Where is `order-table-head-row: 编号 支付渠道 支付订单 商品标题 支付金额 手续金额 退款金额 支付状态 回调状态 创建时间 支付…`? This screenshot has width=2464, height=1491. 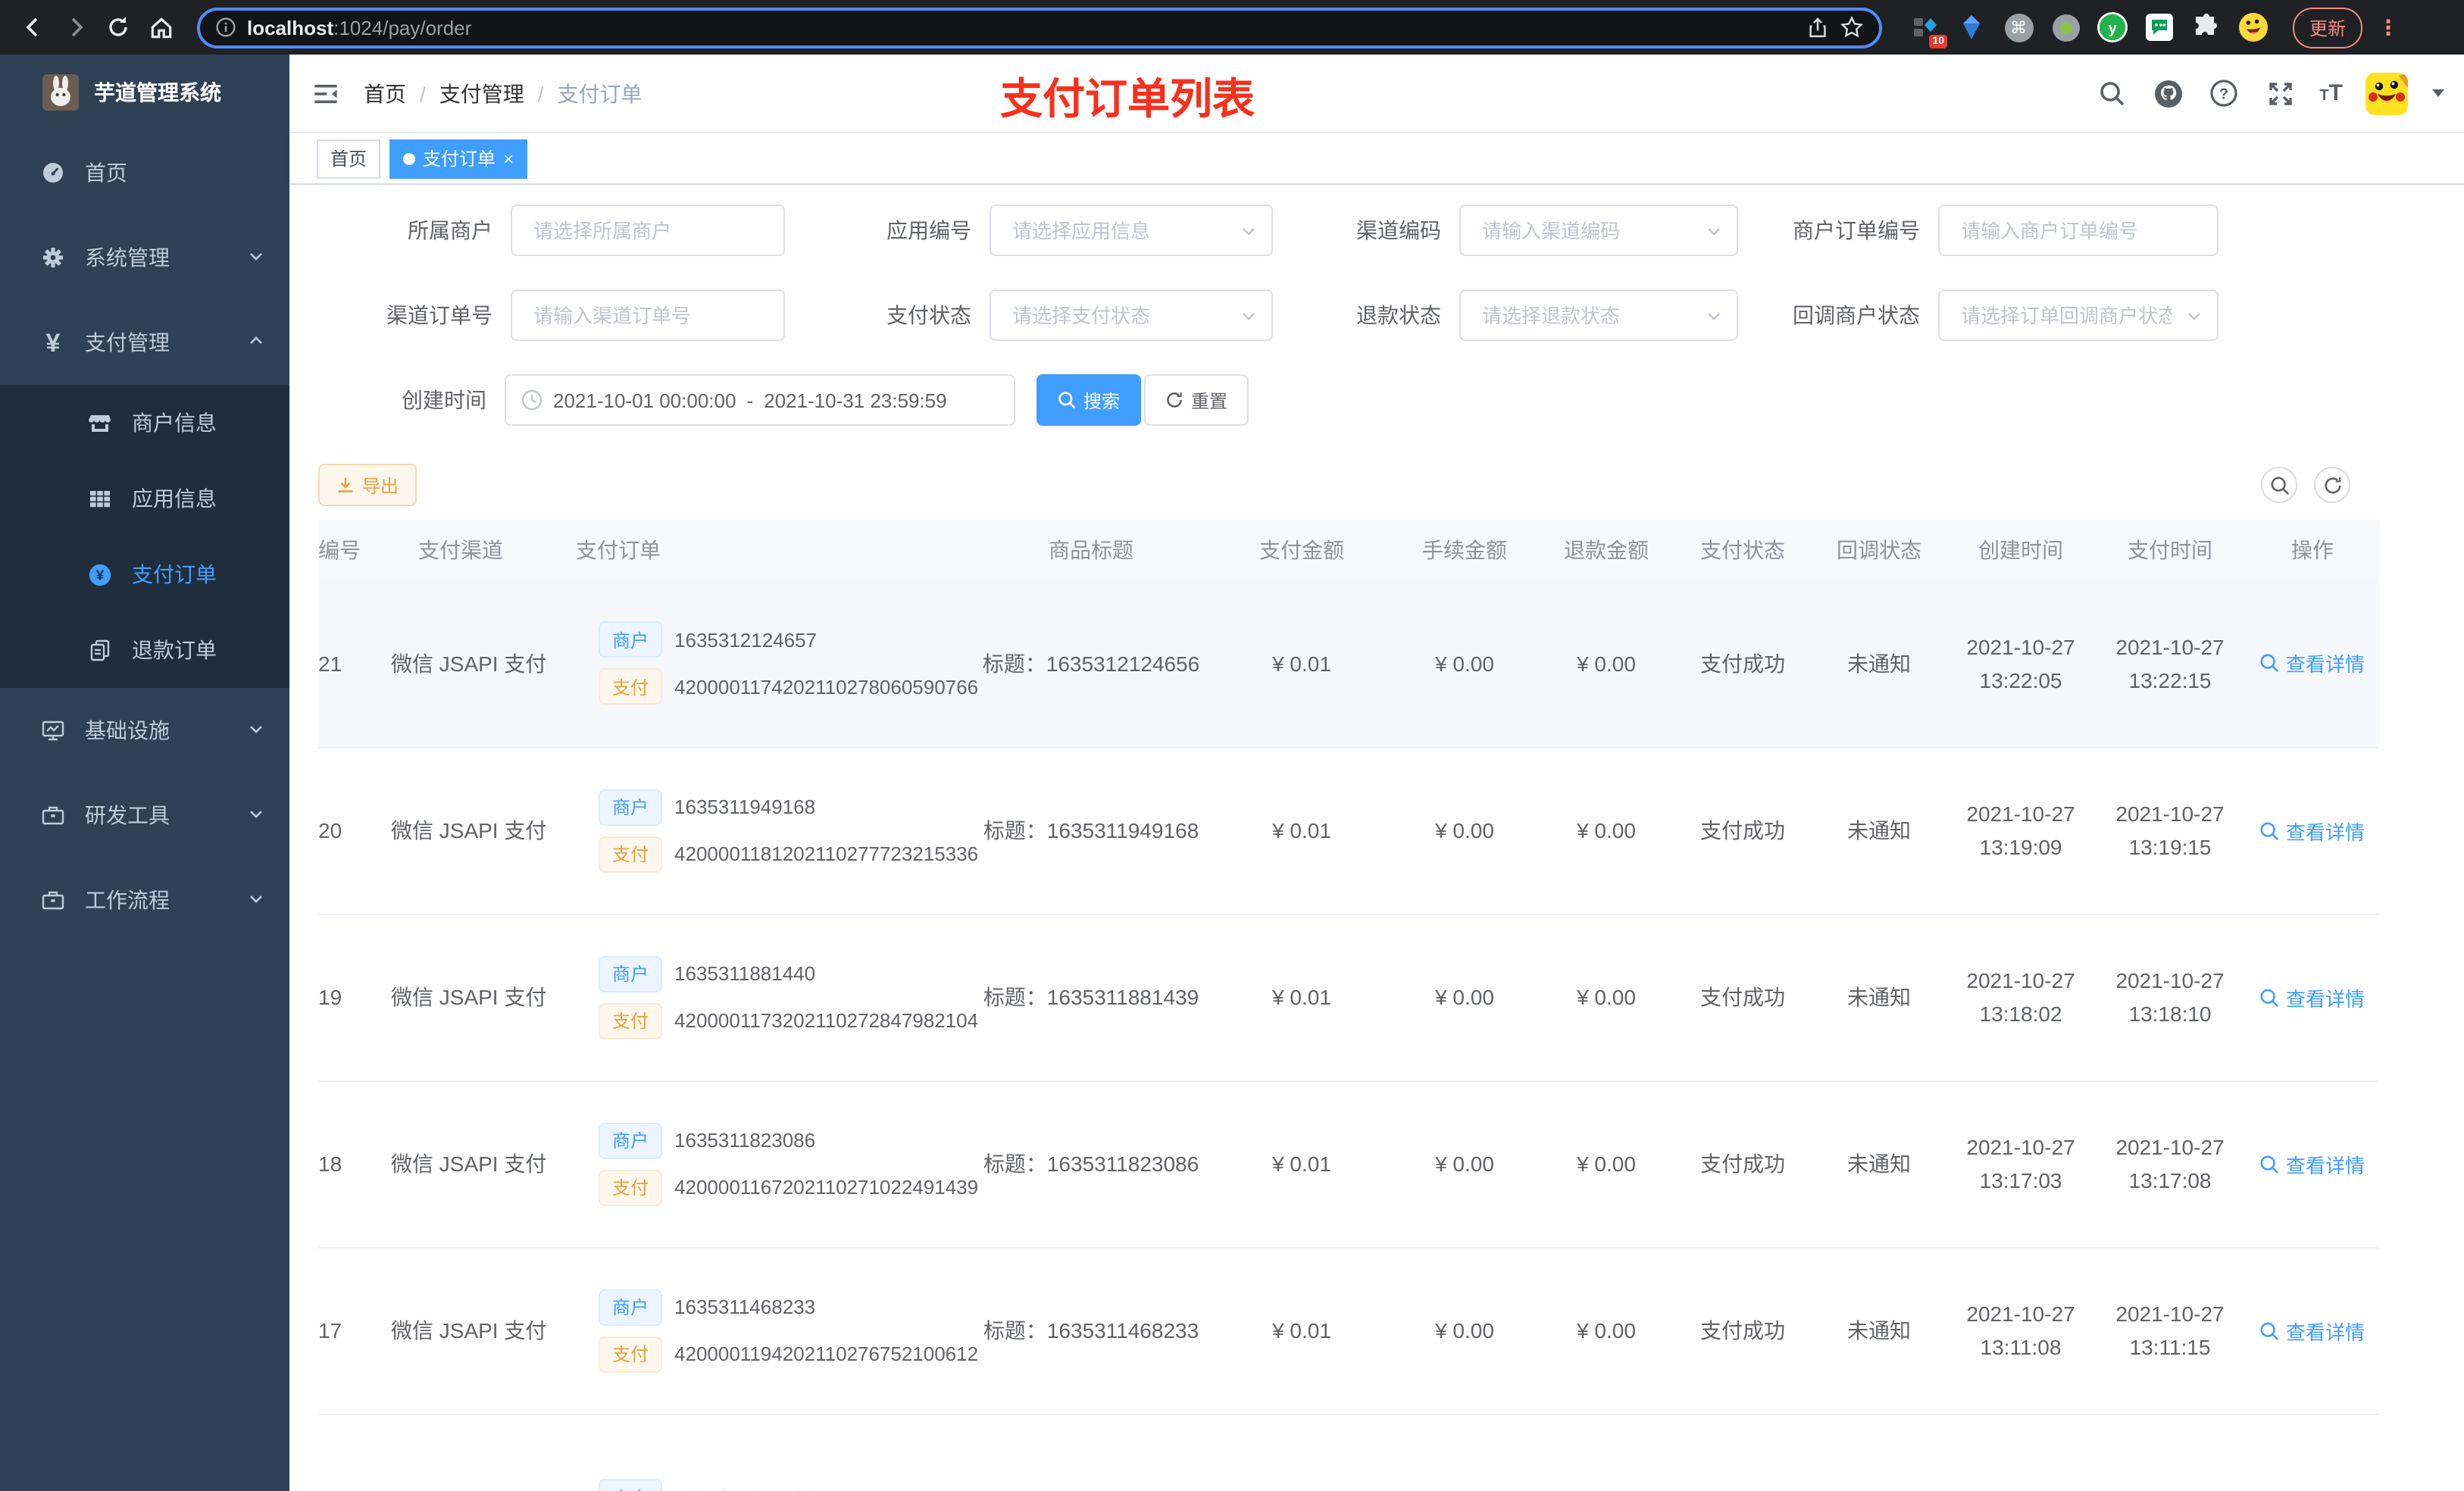
order-table-head-row: 编号 支付渠道 支付订单 商品标题 支付金额 手续金额 退款金额 支付状态 回调状态 创建时间 支付… is located at coordinates (1348, 550).